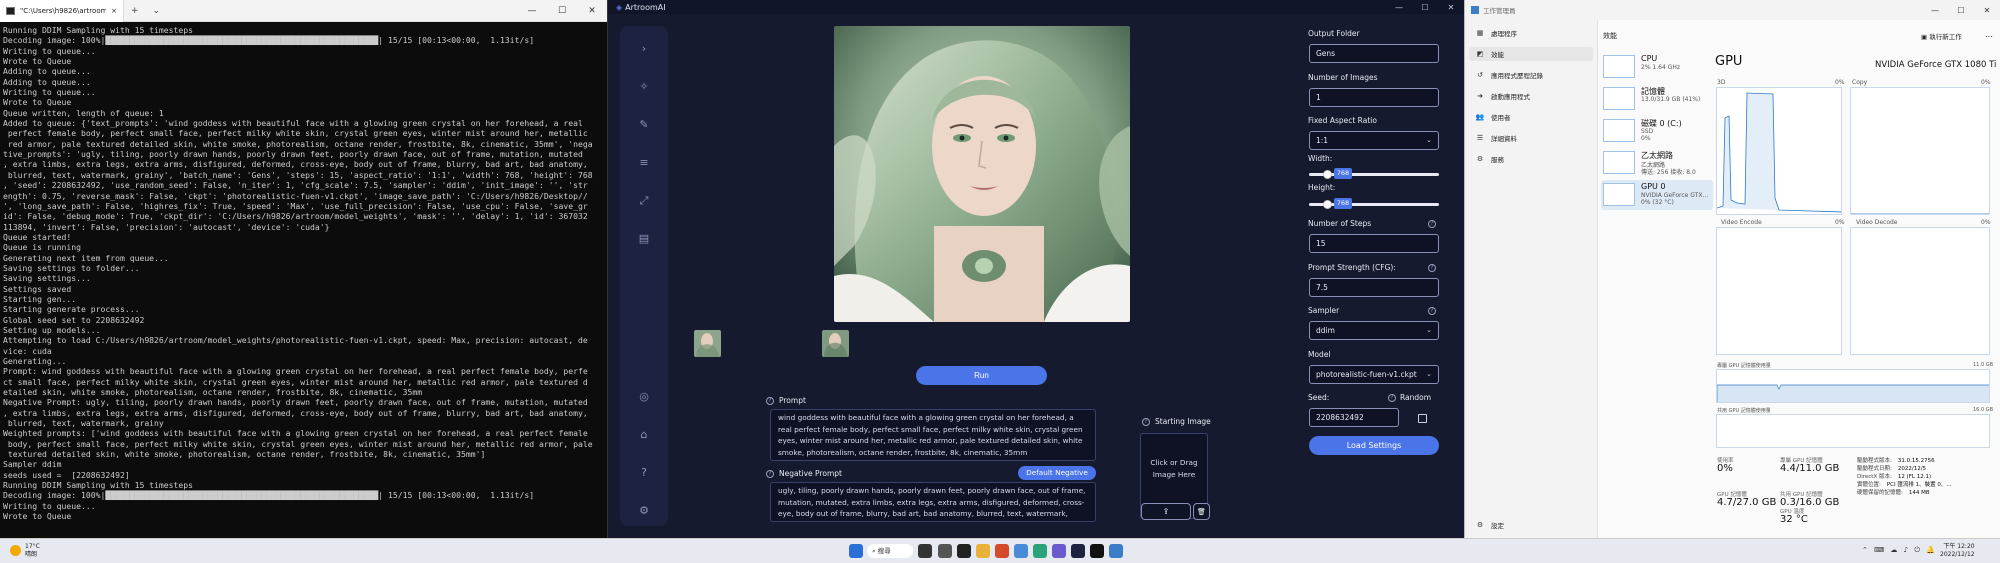 This screenshot has width=2000, height=563. What do you see at coordinates (1057, 473) in the screenshot?
I see `default-negative-button: Default Negative` at bounding box center [1057, 473].